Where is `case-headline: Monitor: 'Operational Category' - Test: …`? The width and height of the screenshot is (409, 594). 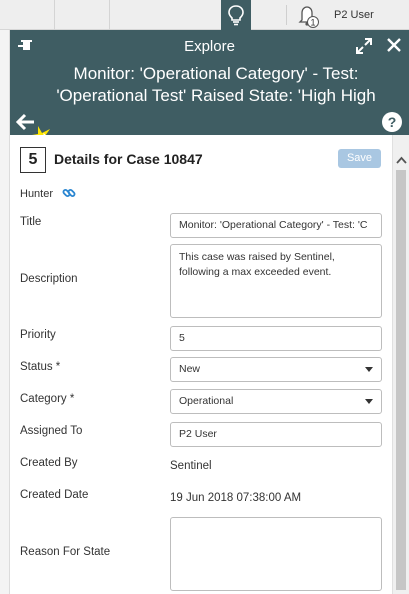
case-headline: Monitor: 'Operational Category' - Test: … is located at coordinates (216, 85).